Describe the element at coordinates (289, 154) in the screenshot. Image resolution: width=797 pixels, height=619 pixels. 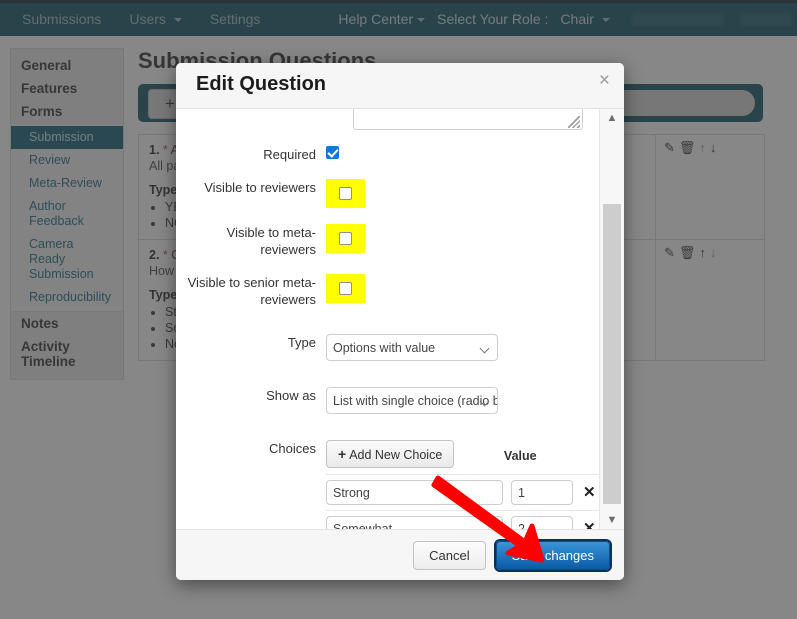
I see `required-label: Required` at that location.